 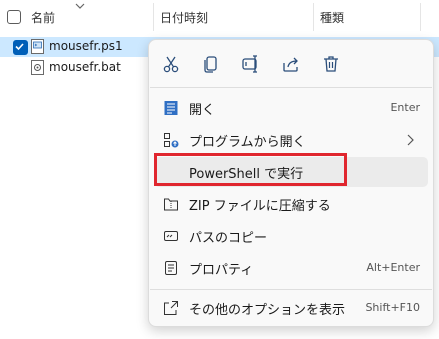 I want to click on column-date: 日付時刻, so click(x=184, y=17).